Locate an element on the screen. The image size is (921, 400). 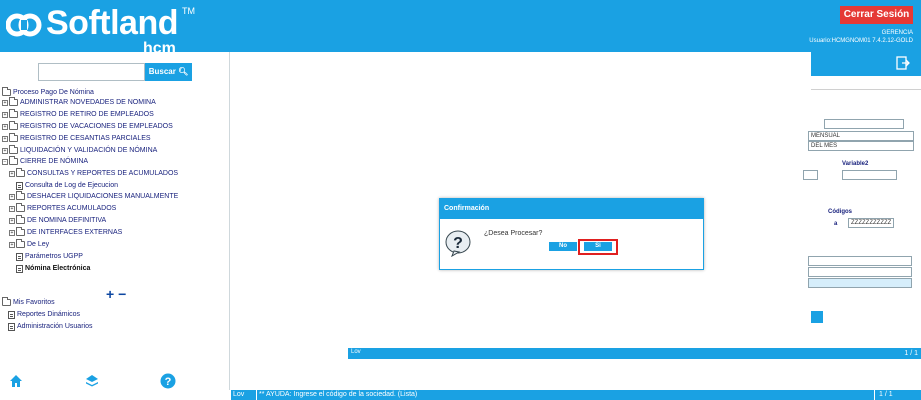
tree-item-retiro: + REGISTRO DE RETIRO DE EMPLEADOS is located at coordinates (78, 114).